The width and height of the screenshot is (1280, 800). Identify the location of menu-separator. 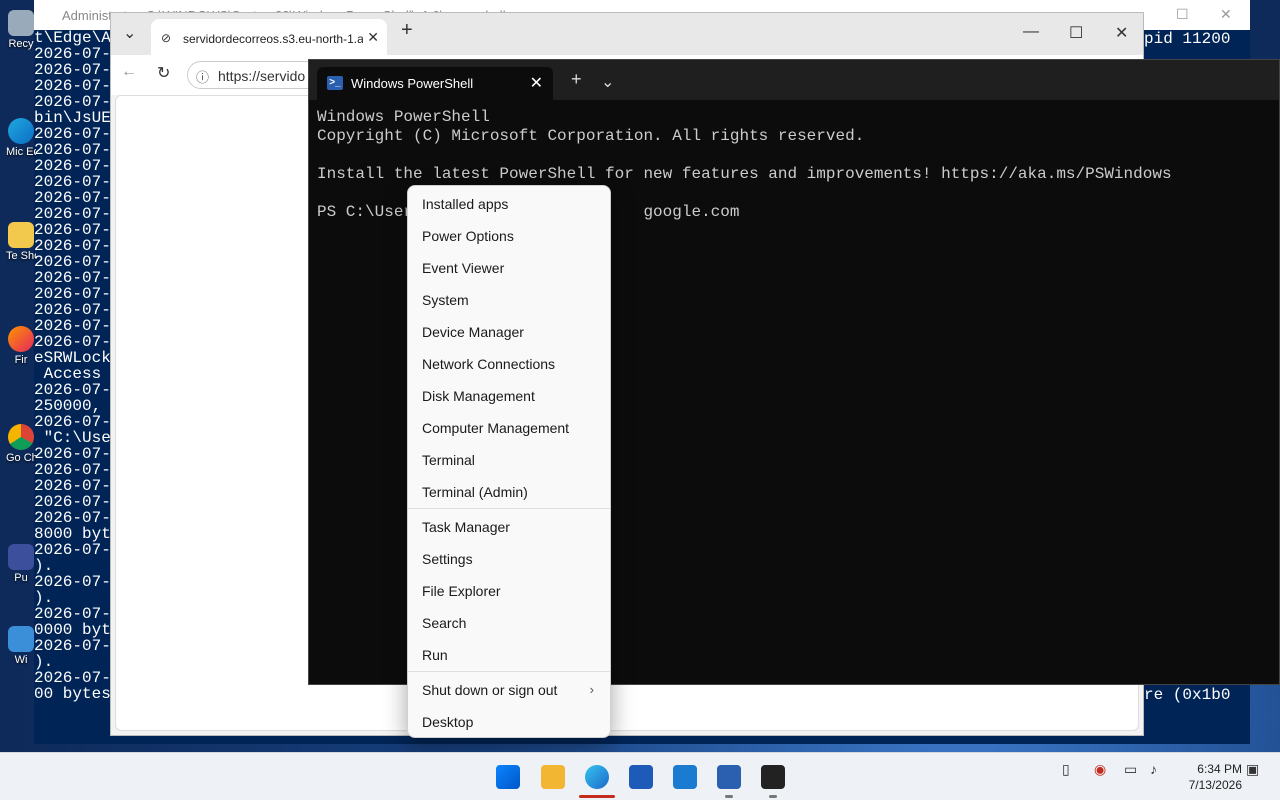
(509, 671).